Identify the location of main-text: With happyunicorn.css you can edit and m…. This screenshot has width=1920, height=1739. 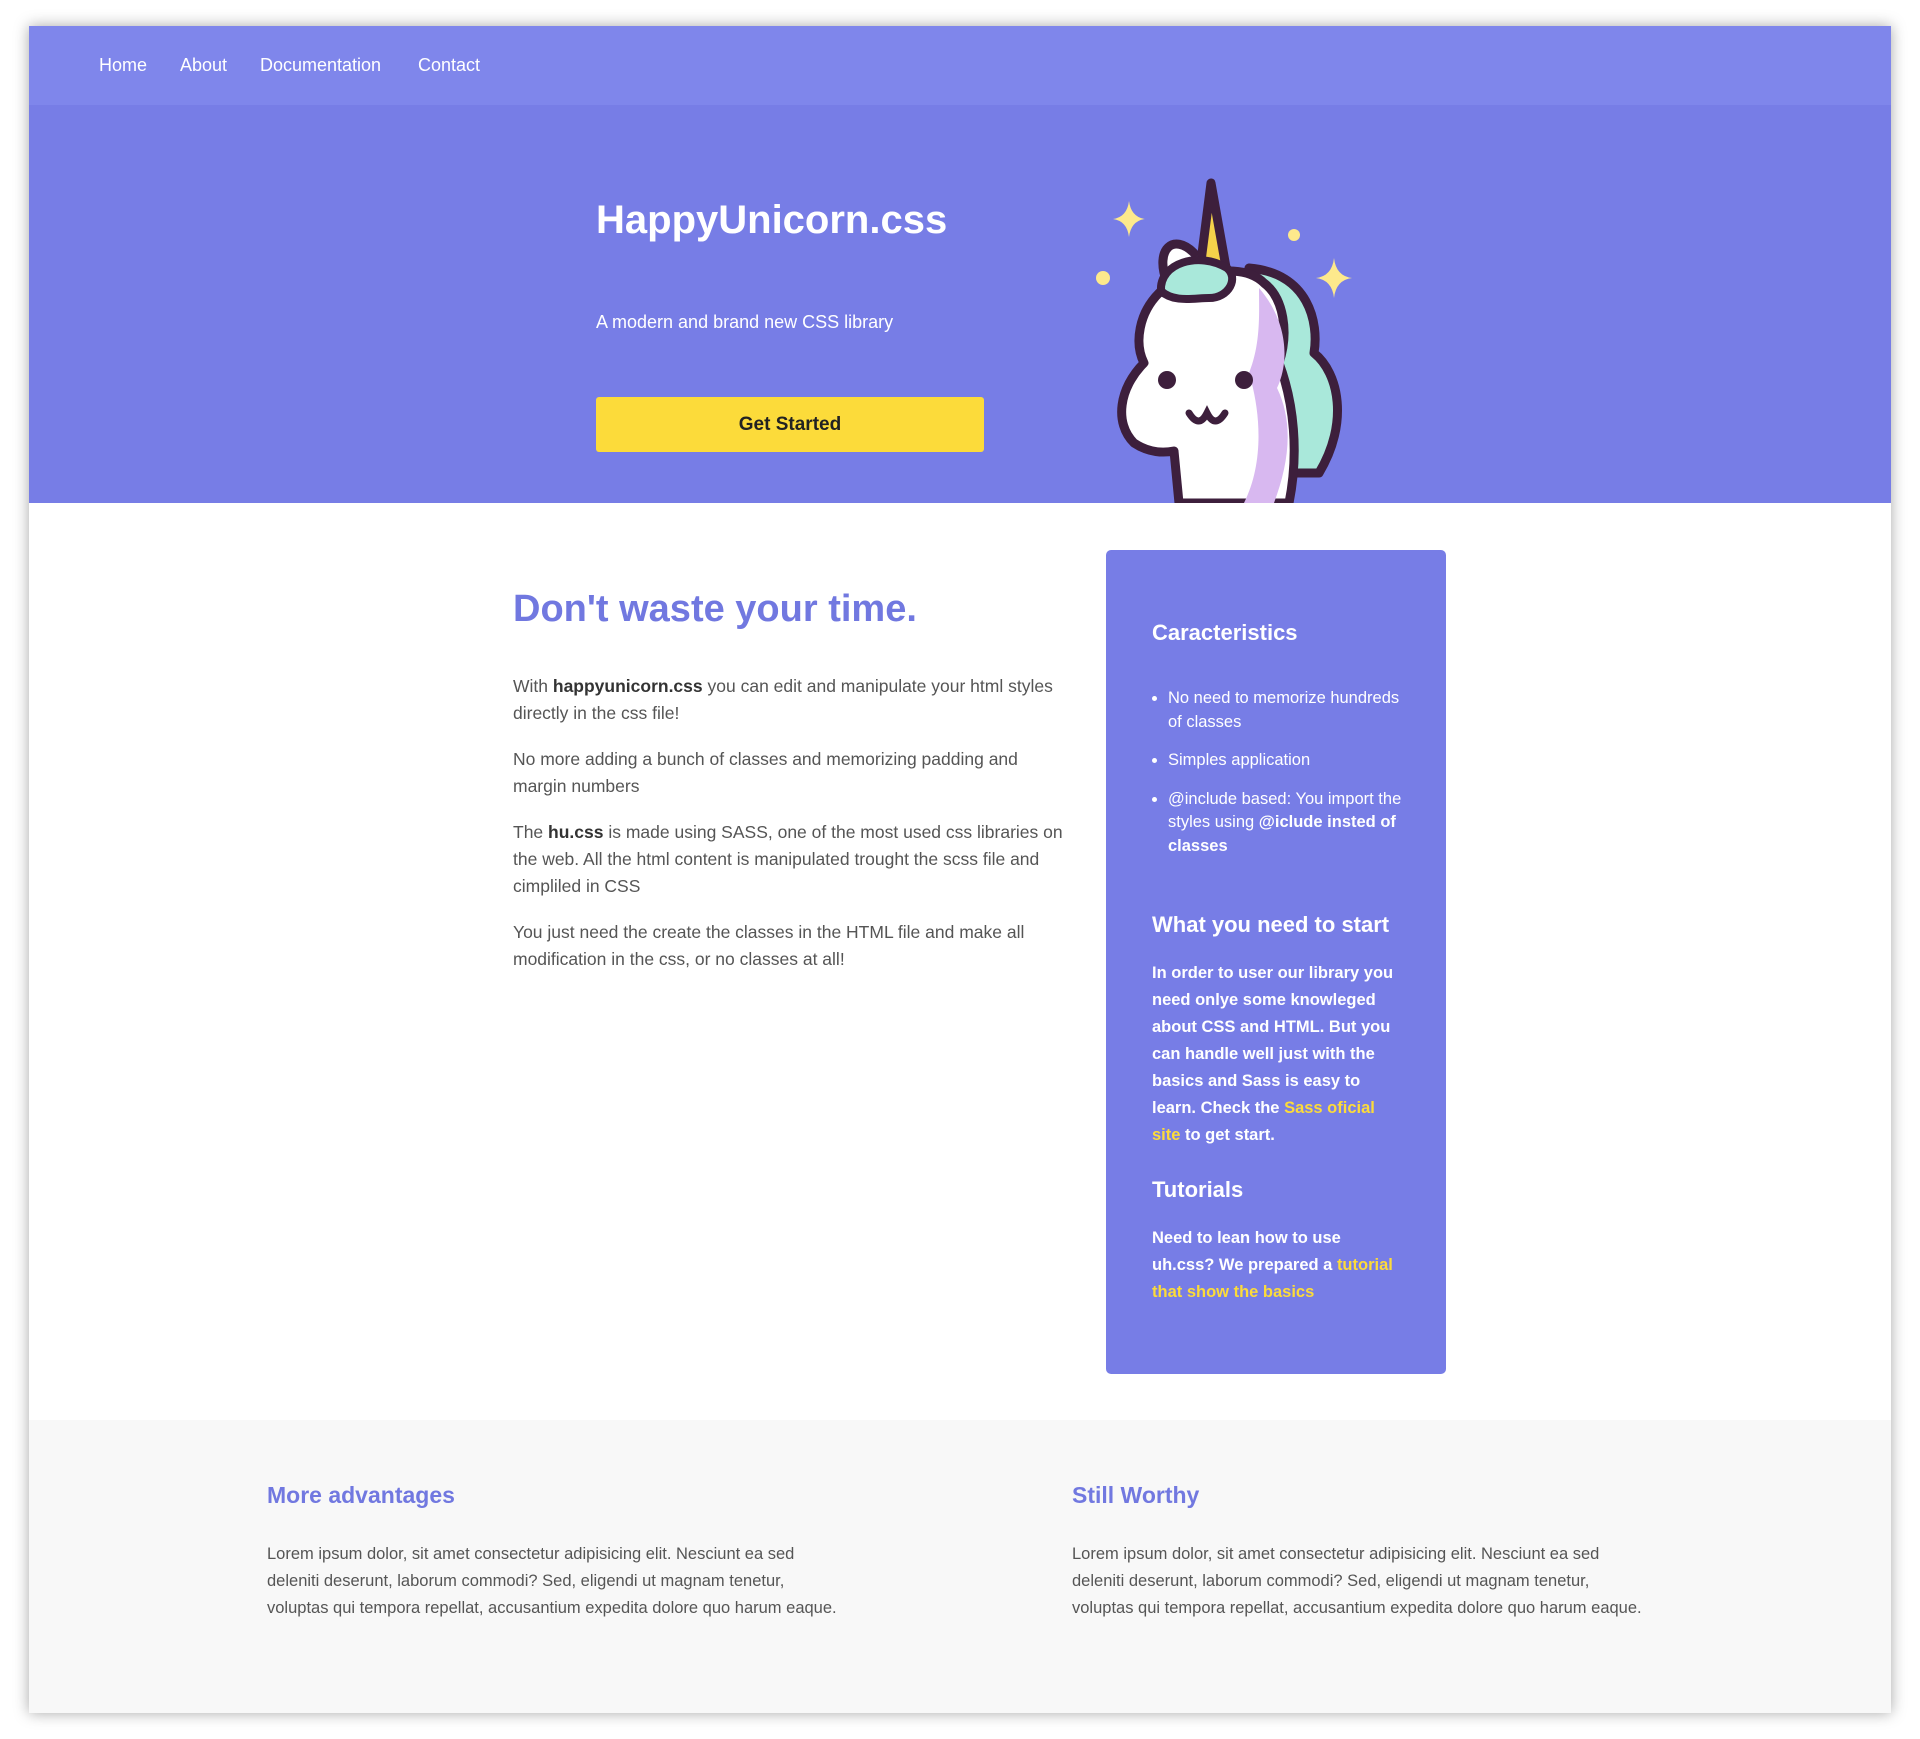
(793, 832).